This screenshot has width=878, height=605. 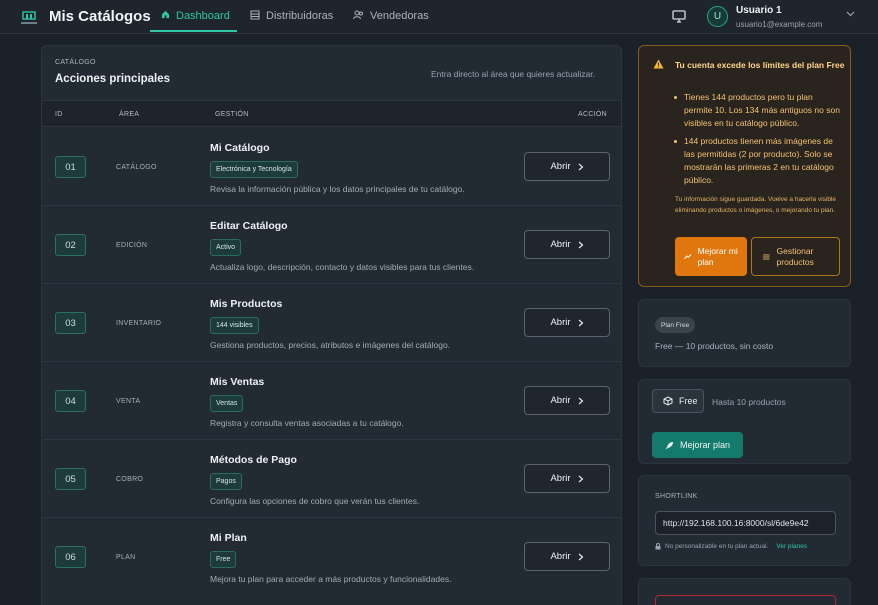 What do you see at coordinates (75, 62) in the screenshot?
I see `card-eyebrow: CATÁLOGO` at bounding box center [75, 62].